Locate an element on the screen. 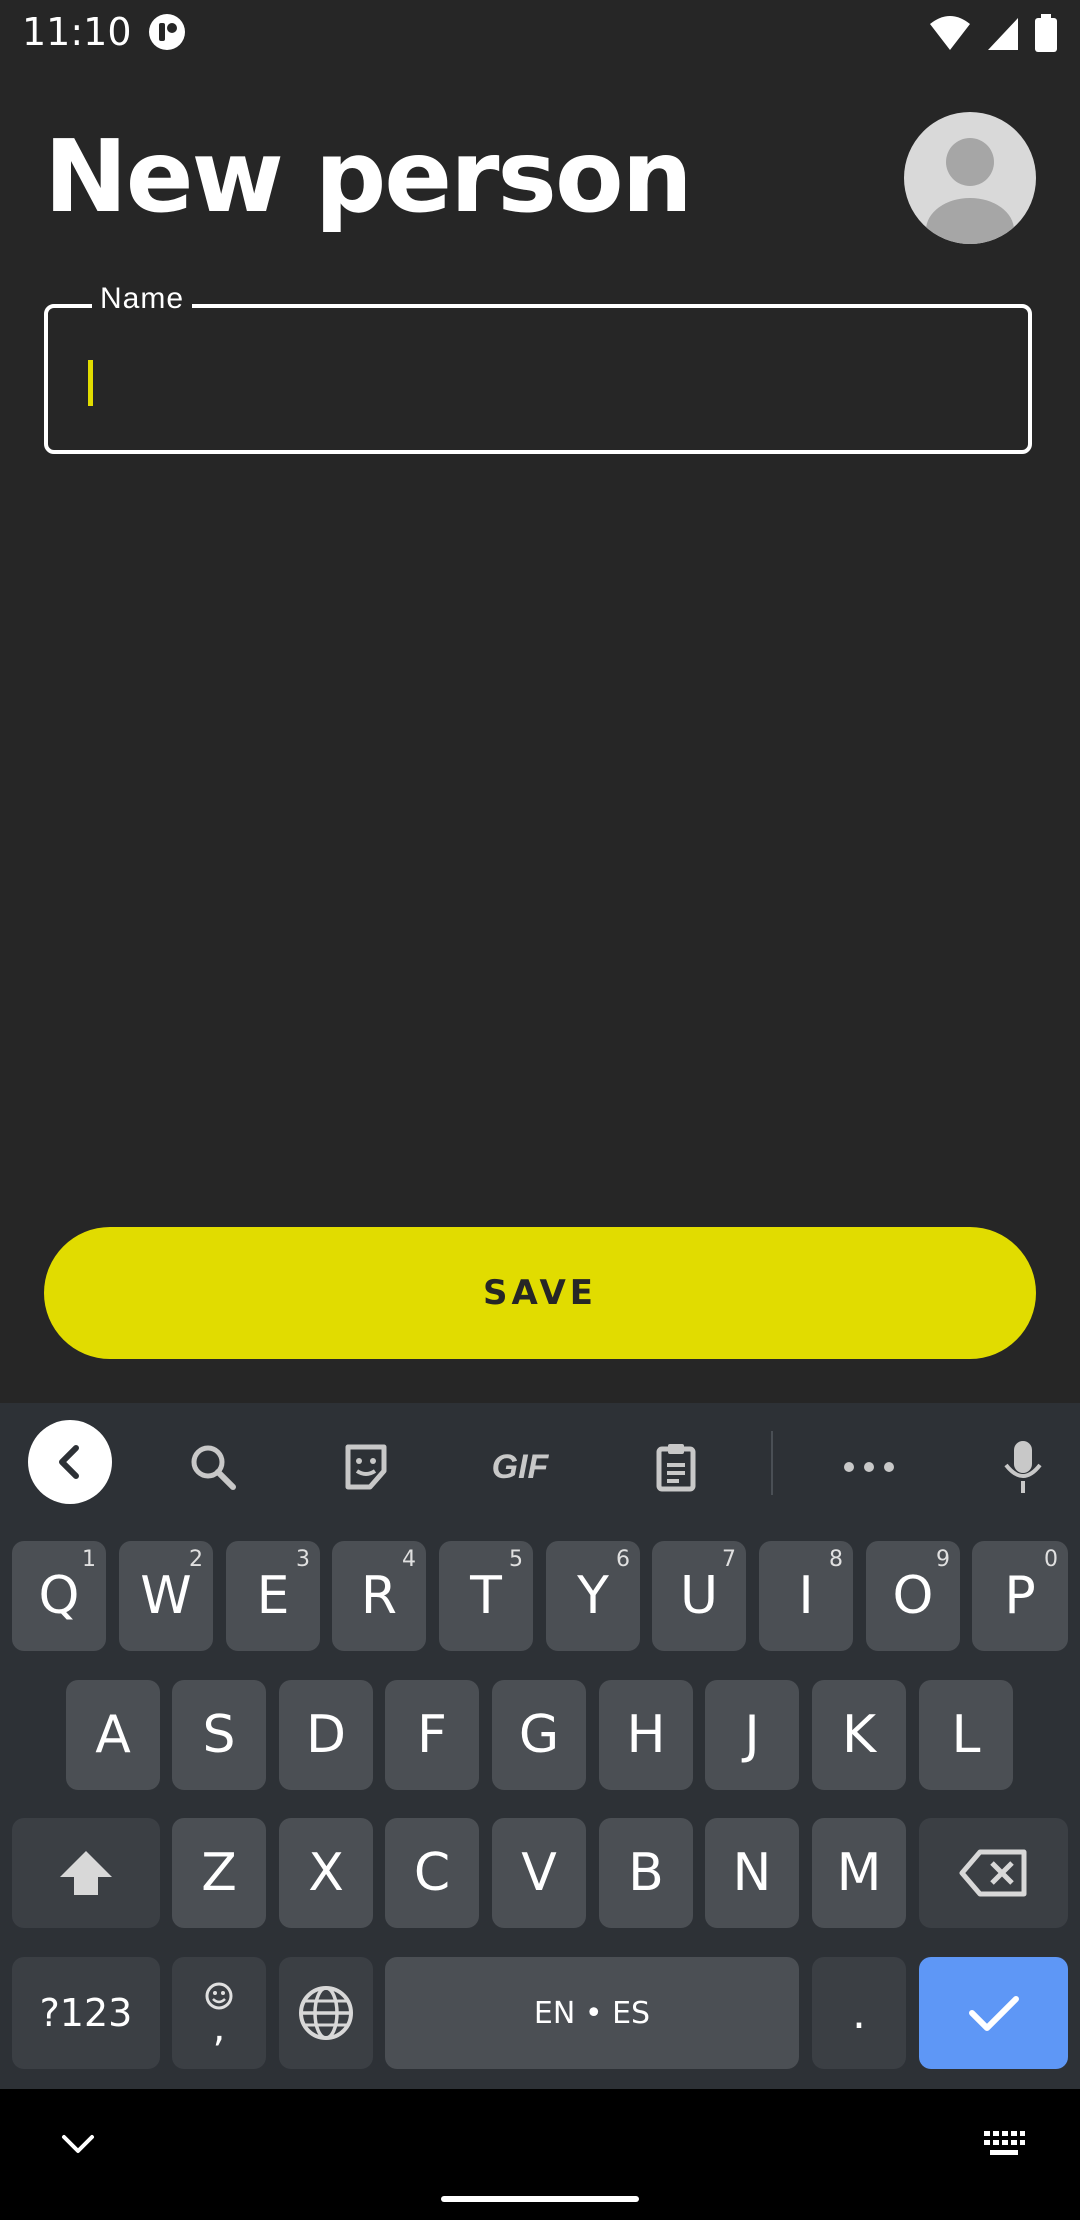 The image size is (1080, 2220). key-j: J is located at coordinates (752, 1735).